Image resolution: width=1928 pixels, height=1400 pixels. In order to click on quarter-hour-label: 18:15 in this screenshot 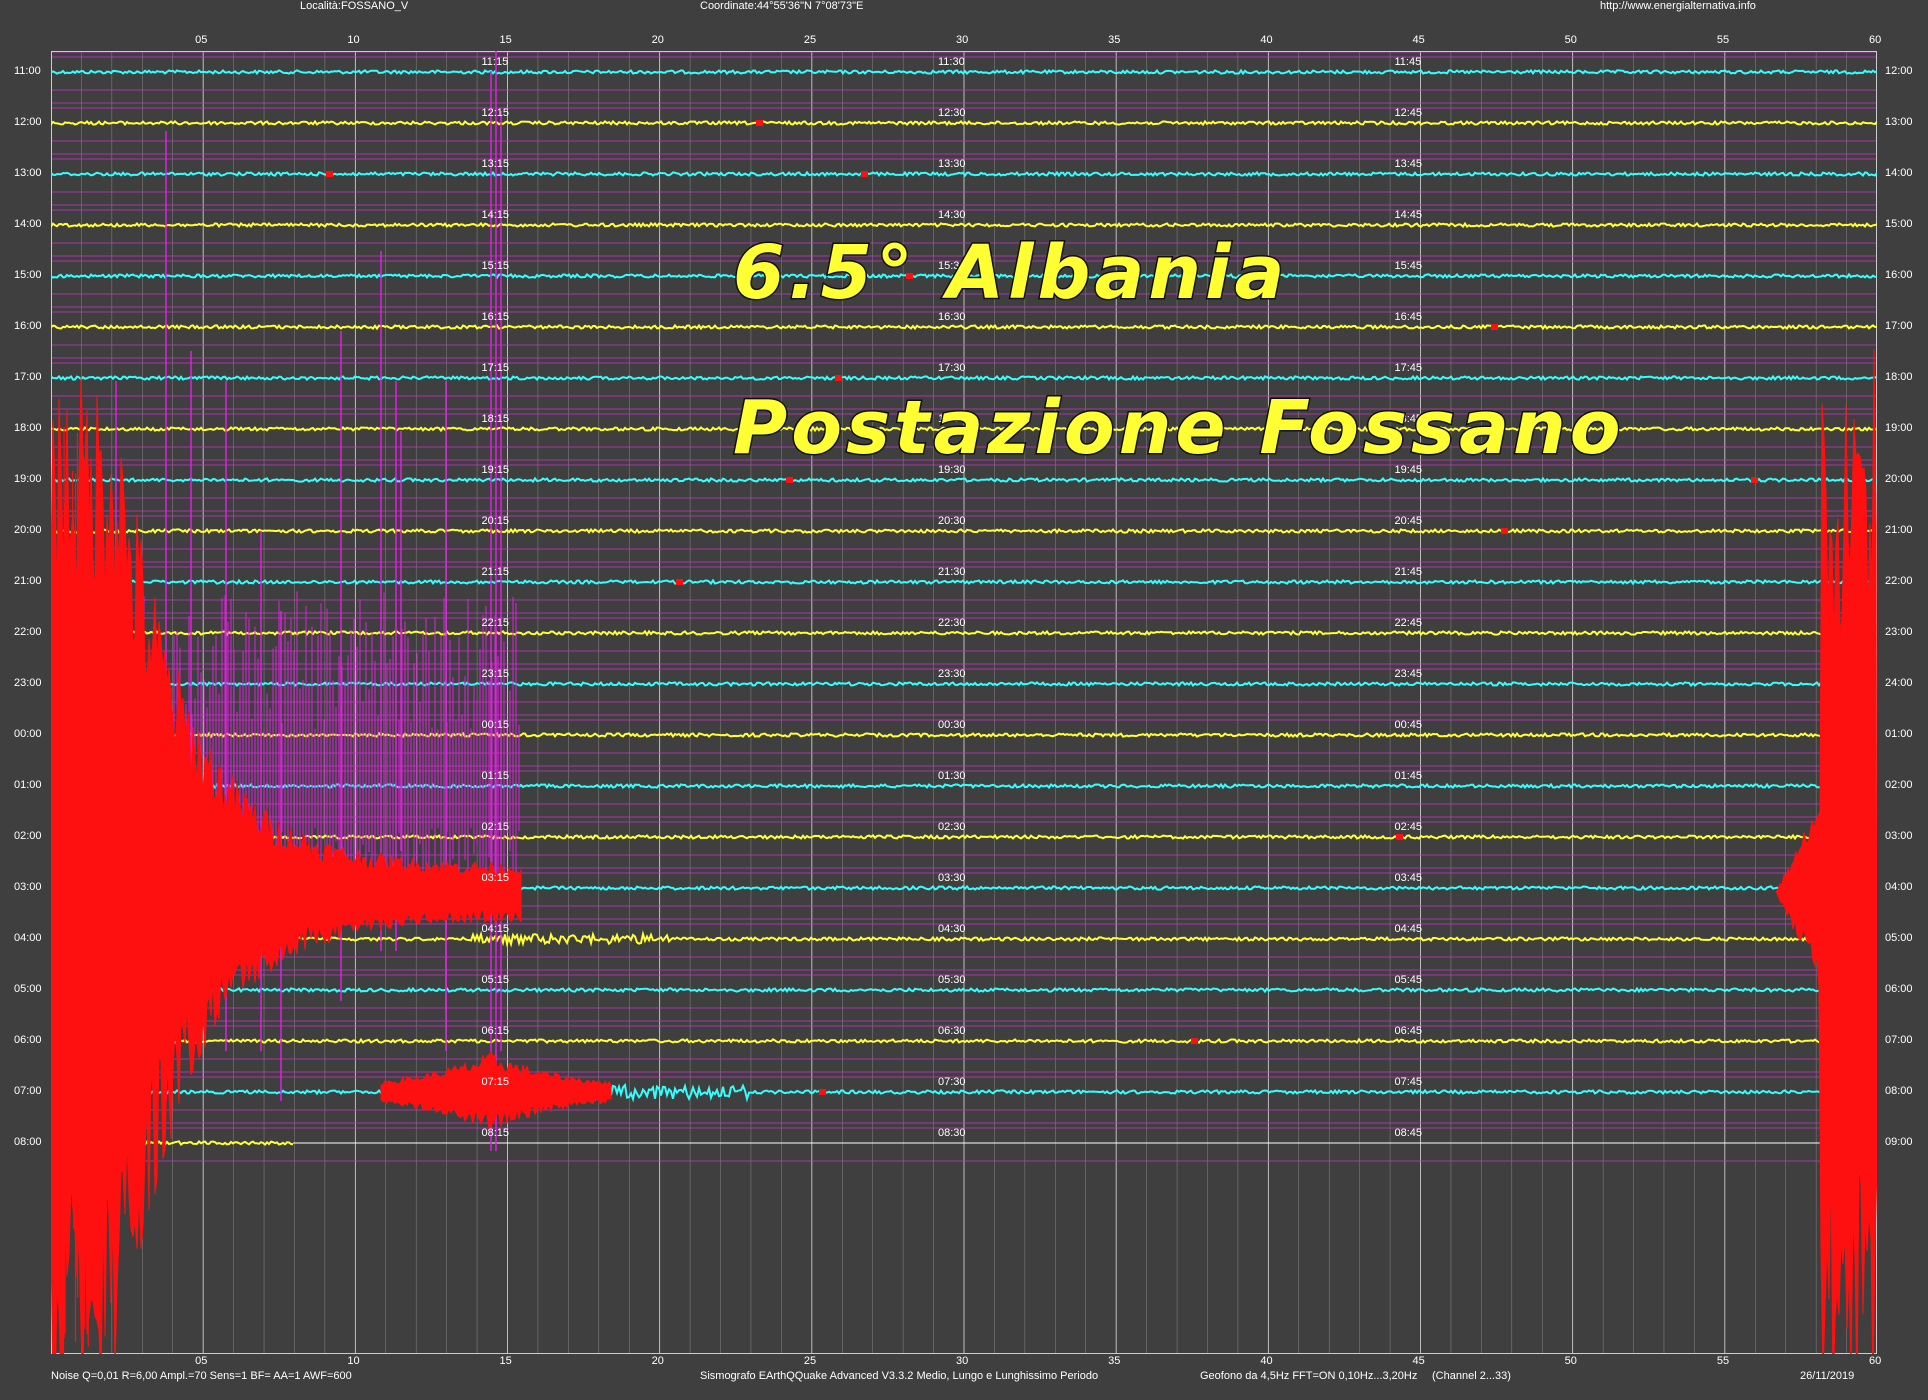, I will do `click(495, 419)`.